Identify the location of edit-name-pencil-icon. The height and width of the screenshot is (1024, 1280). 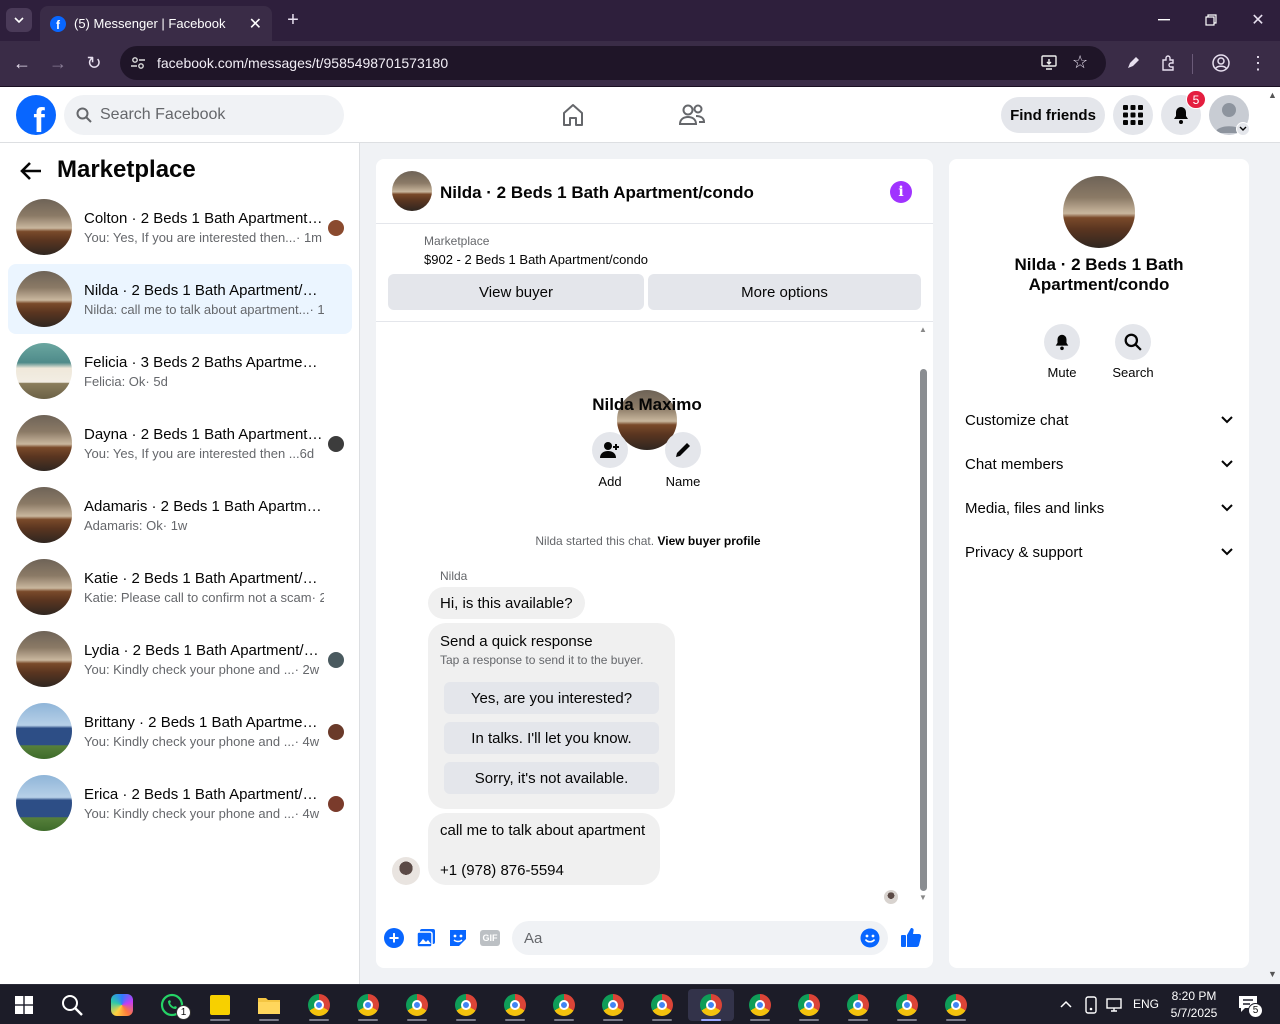
(683, 450).